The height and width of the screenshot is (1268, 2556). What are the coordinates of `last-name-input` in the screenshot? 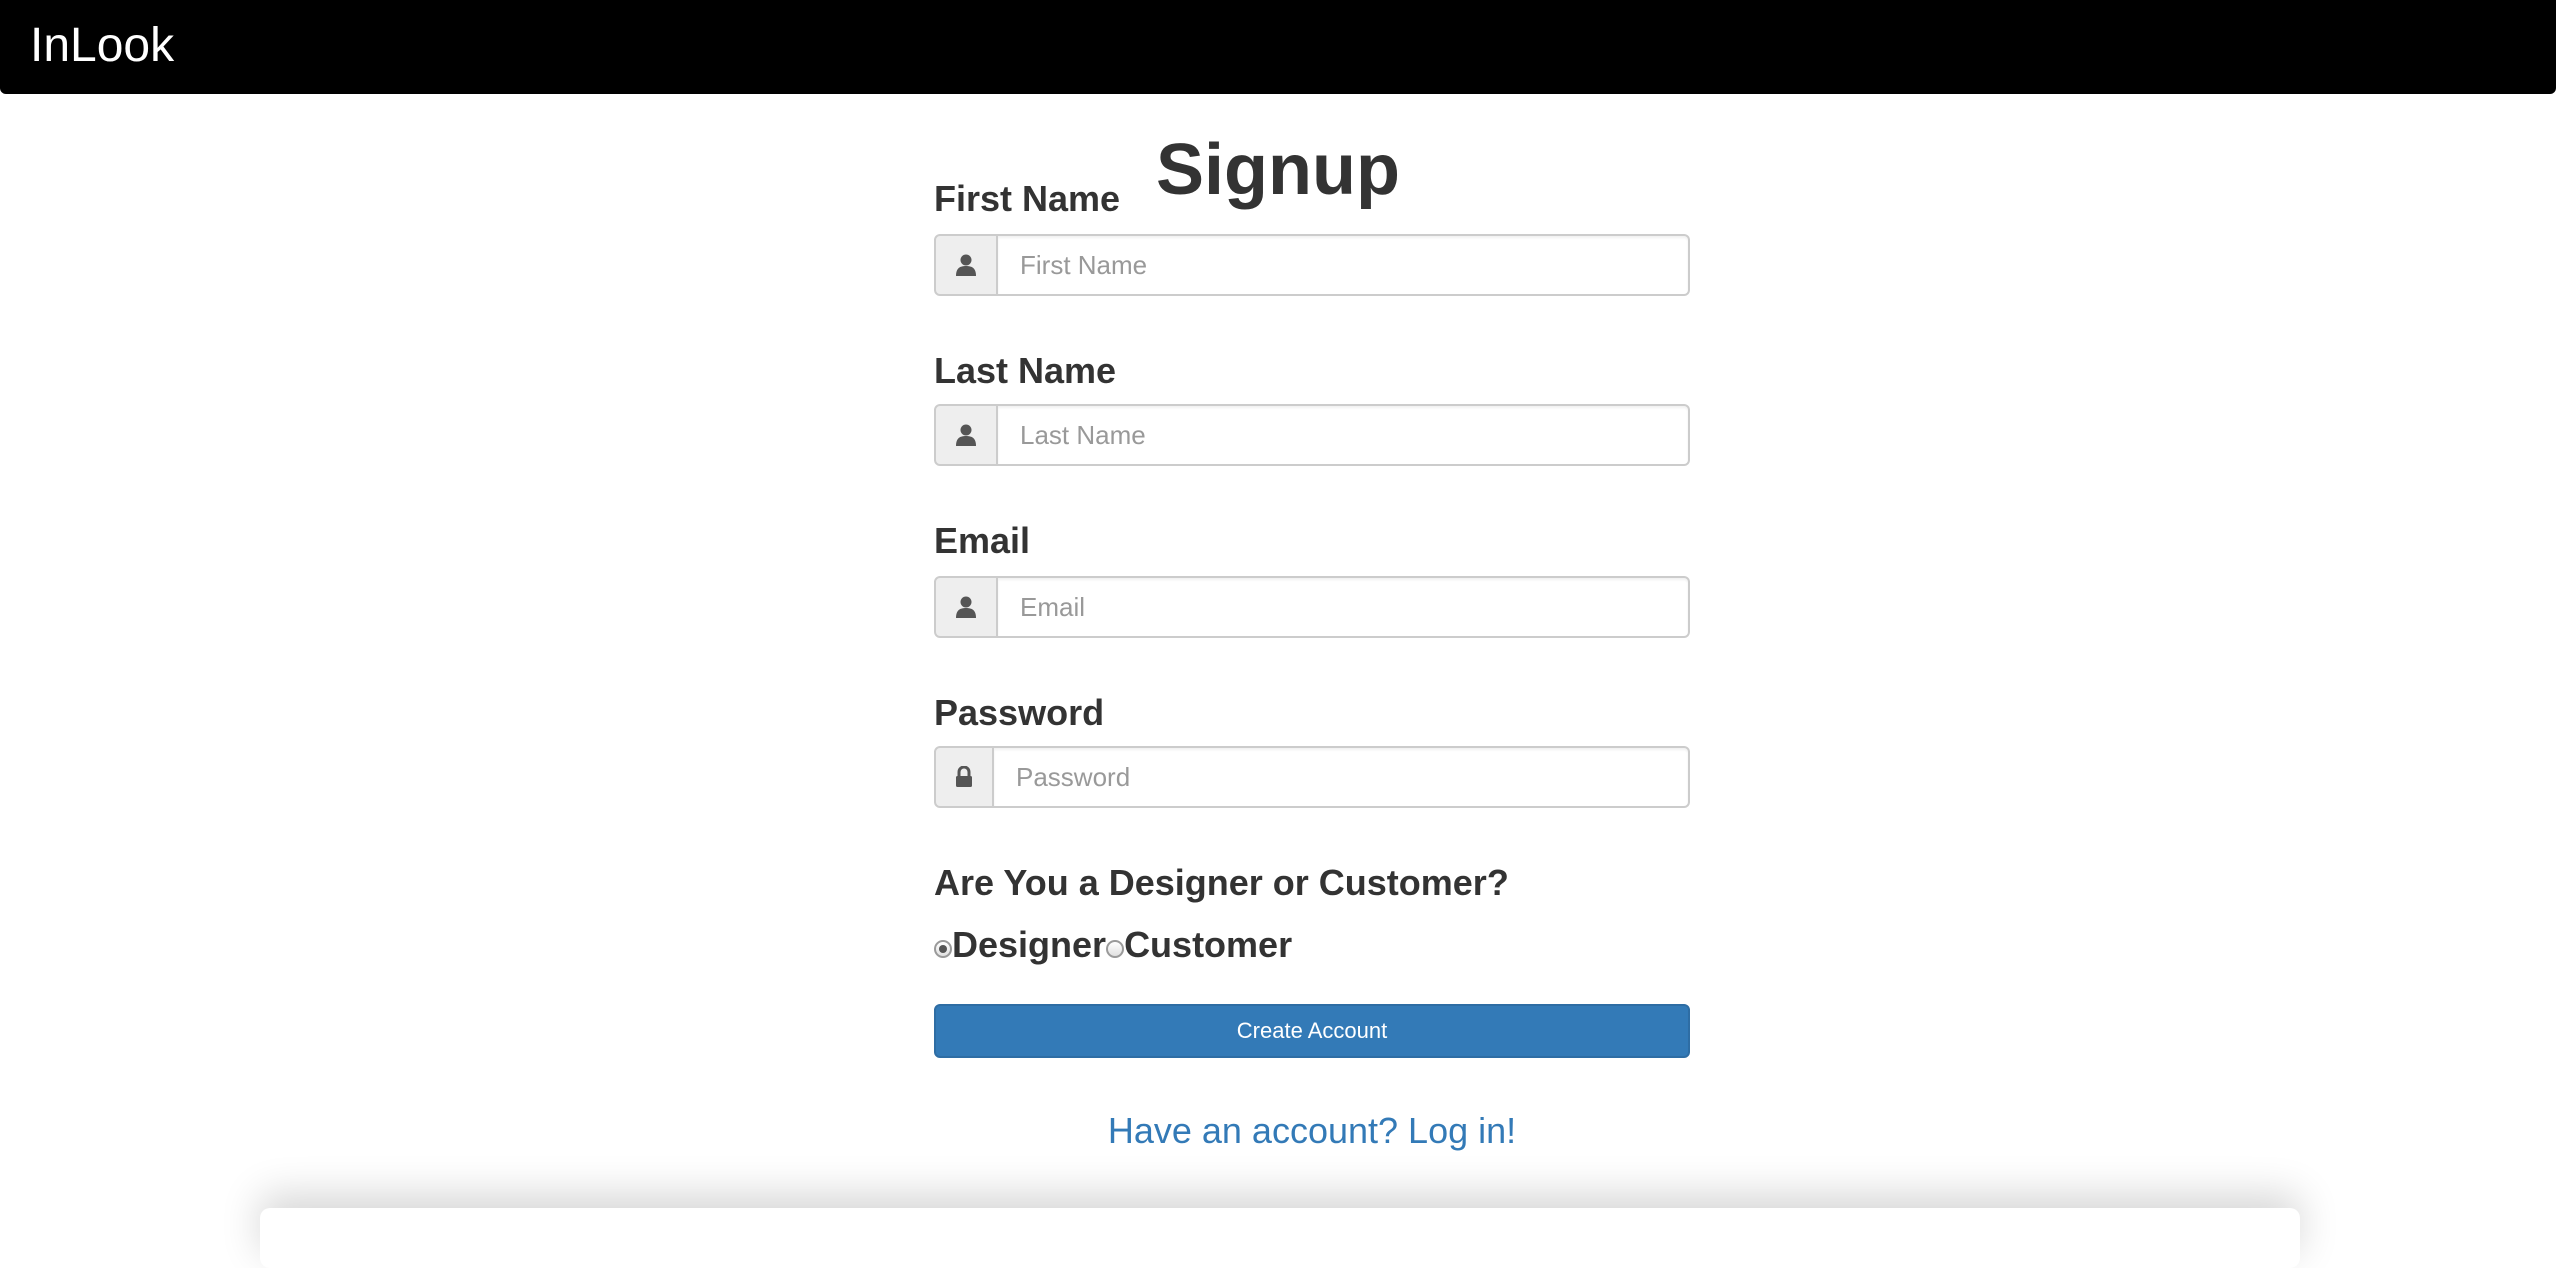 It's located at (1344, 435).